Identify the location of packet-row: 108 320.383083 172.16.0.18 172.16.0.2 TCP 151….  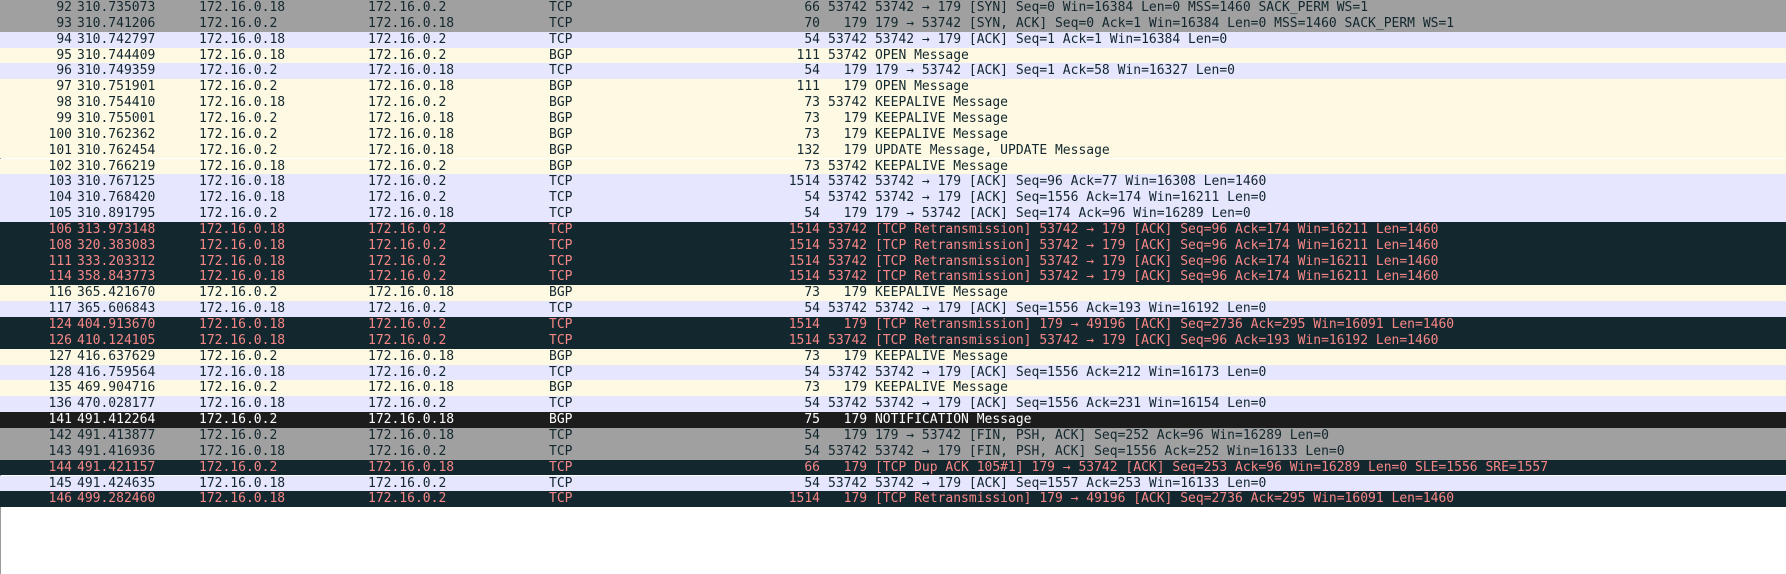
(893, 245).